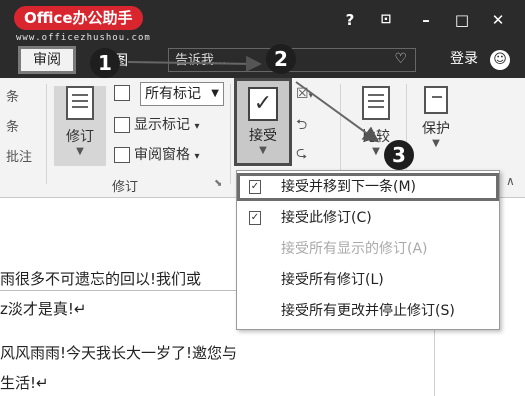 The height and width of the screenshot is (396, 525). I want to click on compare-icon, so click(376, 103).